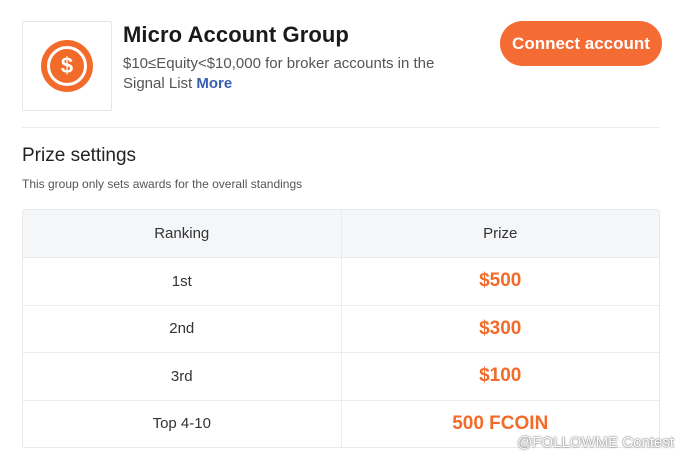 The width and height of the screenshot is (682, 469). What do you see at coordinates (182, 329) in the screenshot?
I see `ranking-cell: 2nd` at bounding box center [182, 329].